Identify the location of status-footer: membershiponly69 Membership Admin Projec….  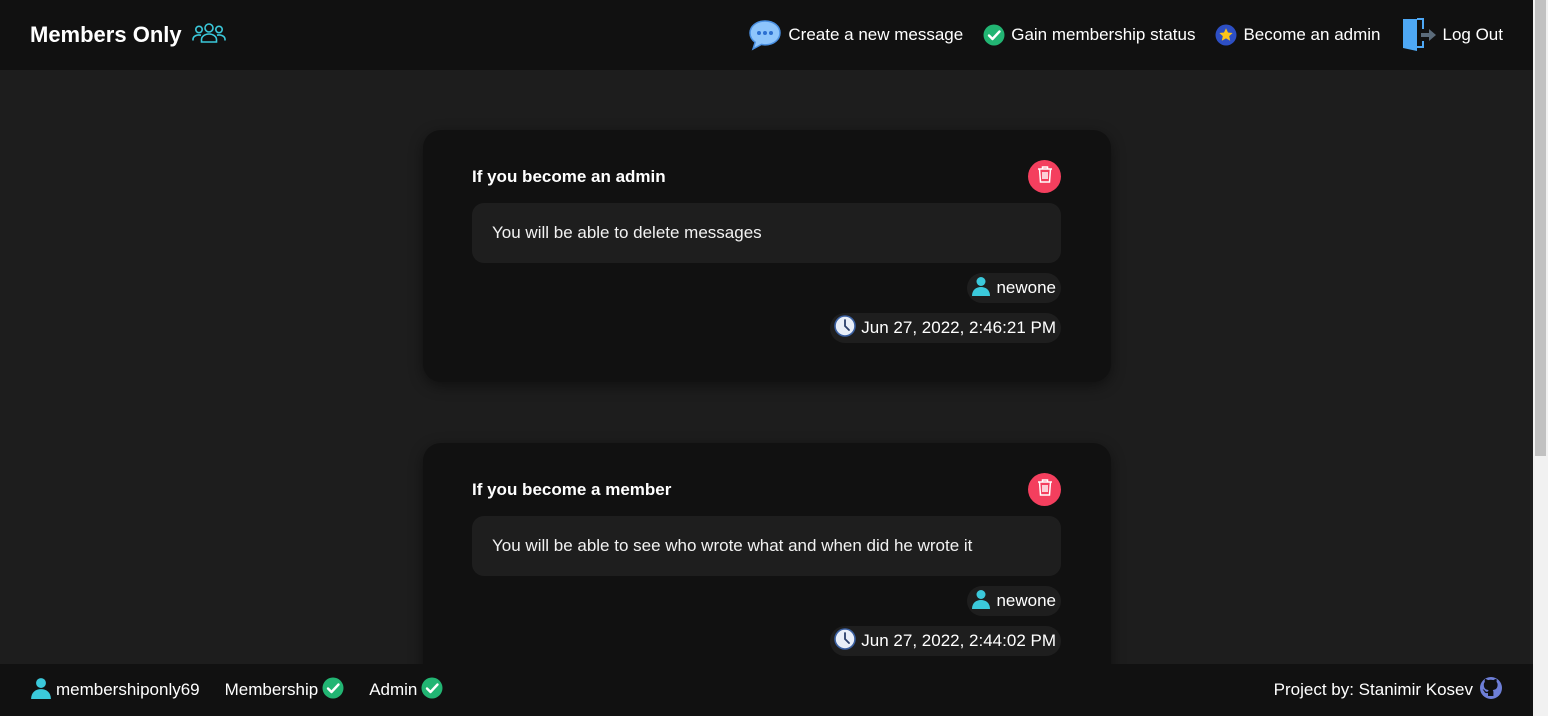
(766, 690).